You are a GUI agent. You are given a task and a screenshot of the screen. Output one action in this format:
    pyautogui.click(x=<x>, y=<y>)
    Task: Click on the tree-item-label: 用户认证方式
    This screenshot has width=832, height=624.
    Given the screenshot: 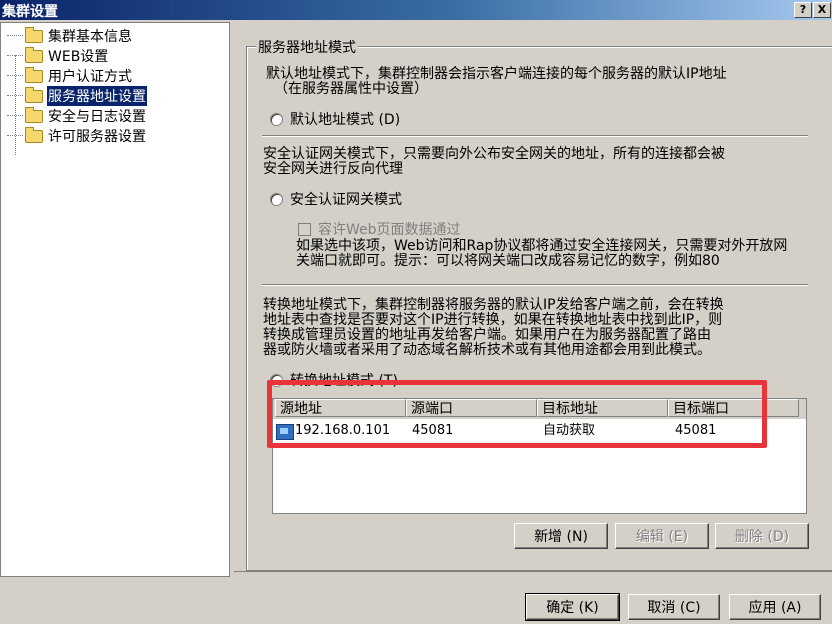 What is the action you would take?
    pyautogui.click(x=90, y=77)
    